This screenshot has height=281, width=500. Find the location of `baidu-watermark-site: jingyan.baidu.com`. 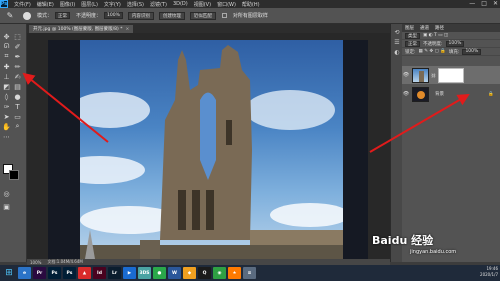

baidu-watermark-site: jingyan.baidu.com is located at coordinates (433, 252).